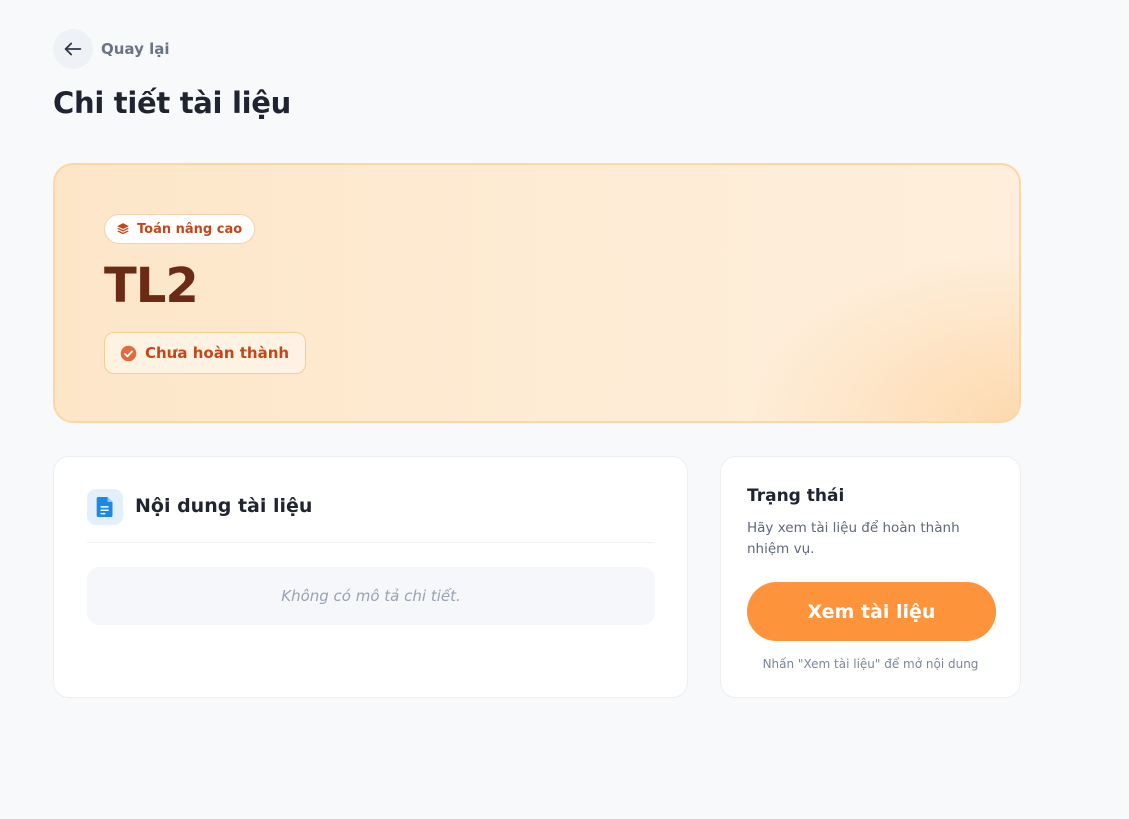 The height and width of the screenshot is (819, 1129). I want to click on status-badge: Chưa hoàn thành, so click(205, 353).